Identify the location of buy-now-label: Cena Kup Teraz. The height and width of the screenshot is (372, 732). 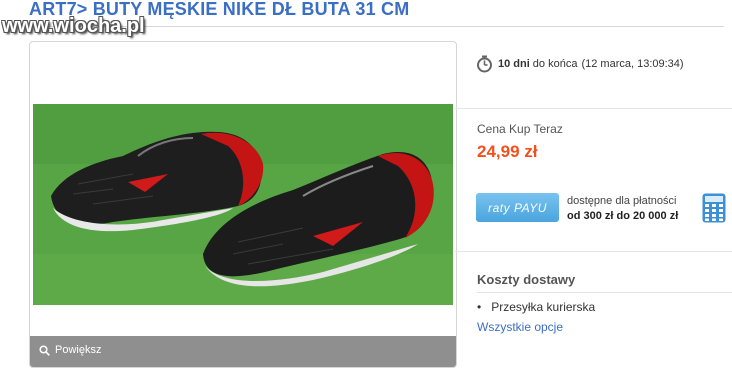
(520, 129).